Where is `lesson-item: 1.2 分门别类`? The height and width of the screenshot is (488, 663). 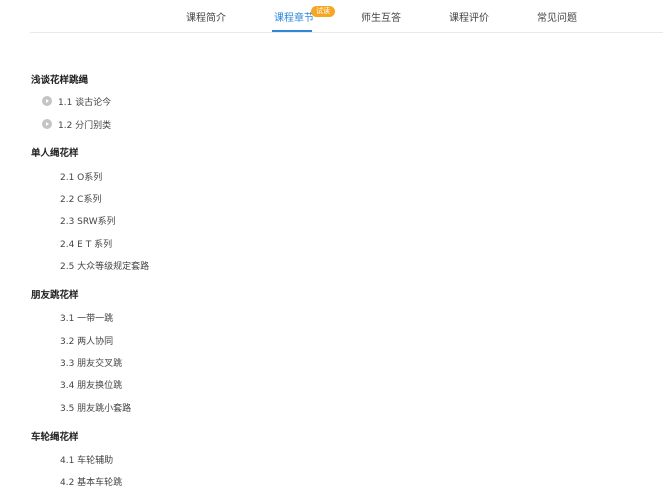 lesson-item: 1.2 分门别类 is located at coordinates (84, 124).